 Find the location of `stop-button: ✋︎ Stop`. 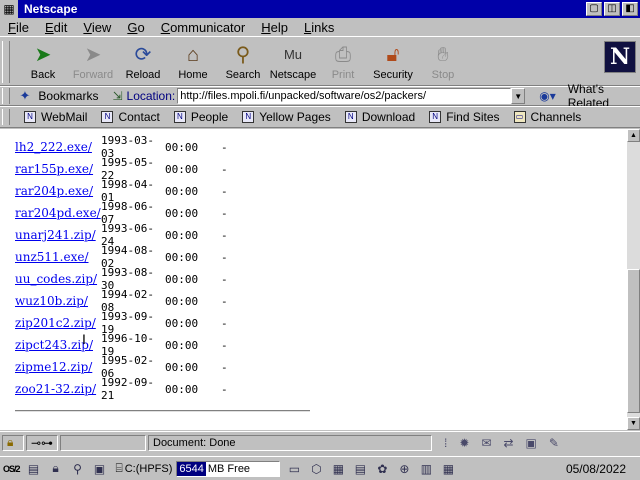

stop-button: ✋︎ Stop is located at coordinates (443, 63).